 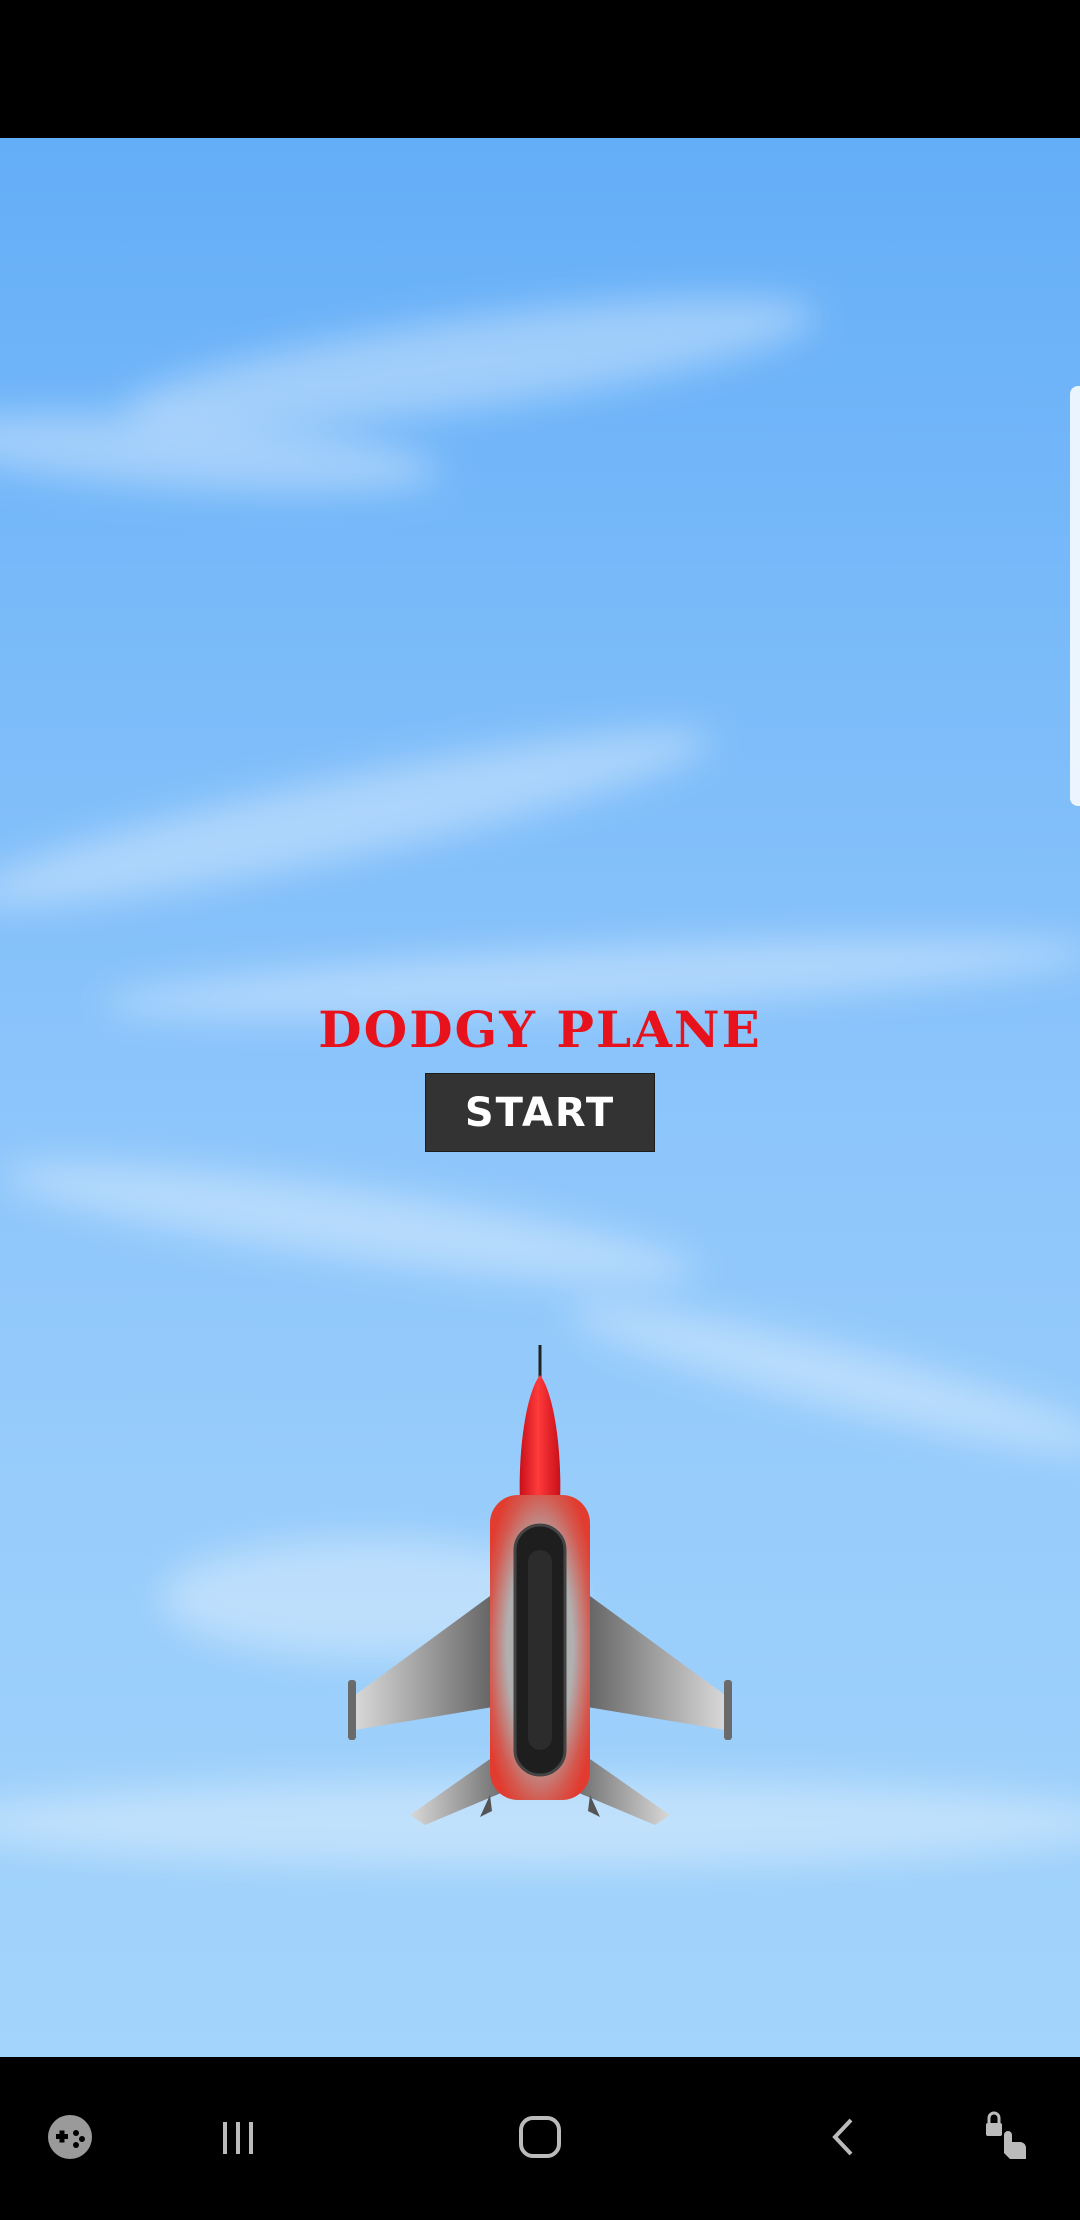 What do you see at coordinates (540, 1029) in the screenshot?
I see `game-title: DODGY PLANE` at bounding box center [540, 1029].